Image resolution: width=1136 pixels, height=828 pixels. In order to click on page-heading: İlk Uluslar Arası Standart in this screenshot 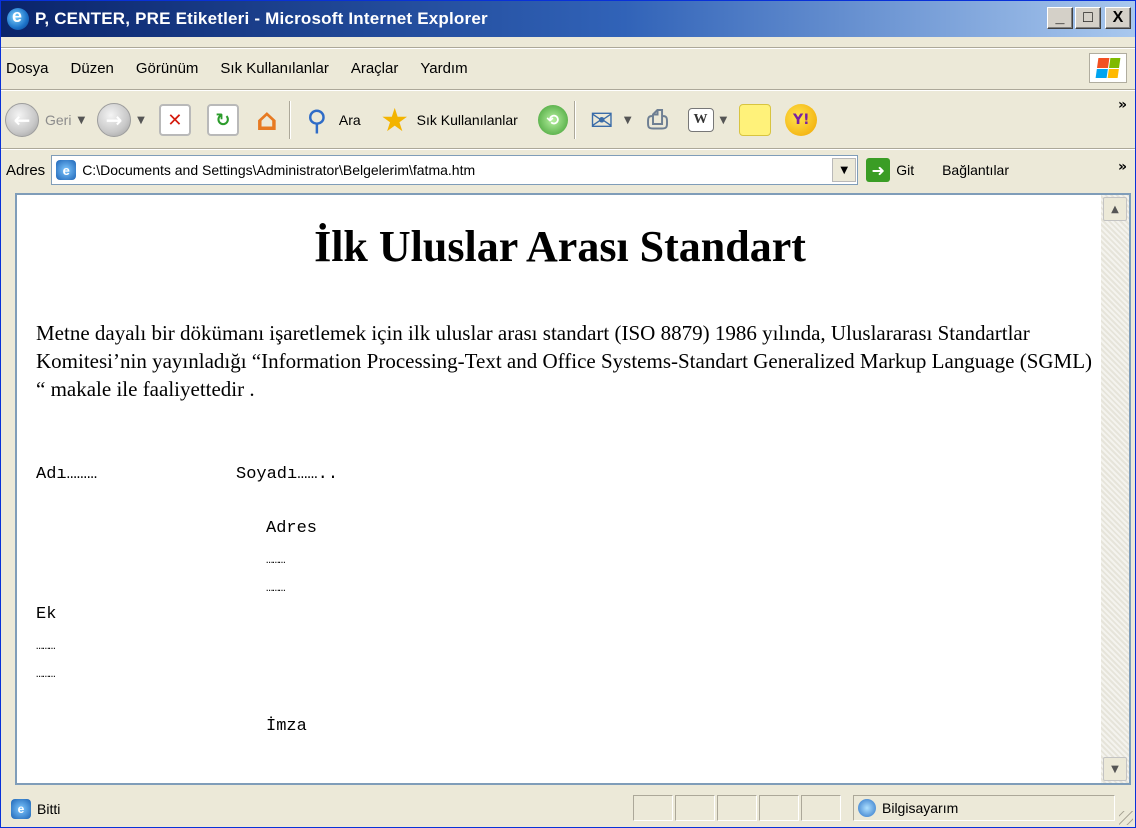, I will do `click(560, 246)`.